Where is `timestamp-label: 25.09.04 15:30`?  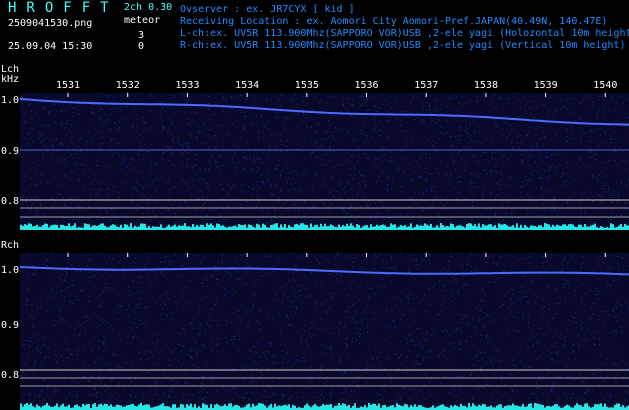 timestamp-label: 25.09.04 15:30 is located at coordinates (50, 46).